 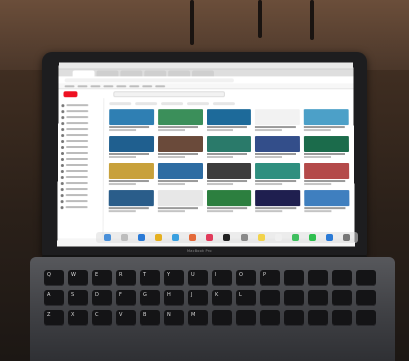 What do you see at coordinates (193, 237) in the screenshot?
I see `photos-icon` at bounding box center [193, 237].